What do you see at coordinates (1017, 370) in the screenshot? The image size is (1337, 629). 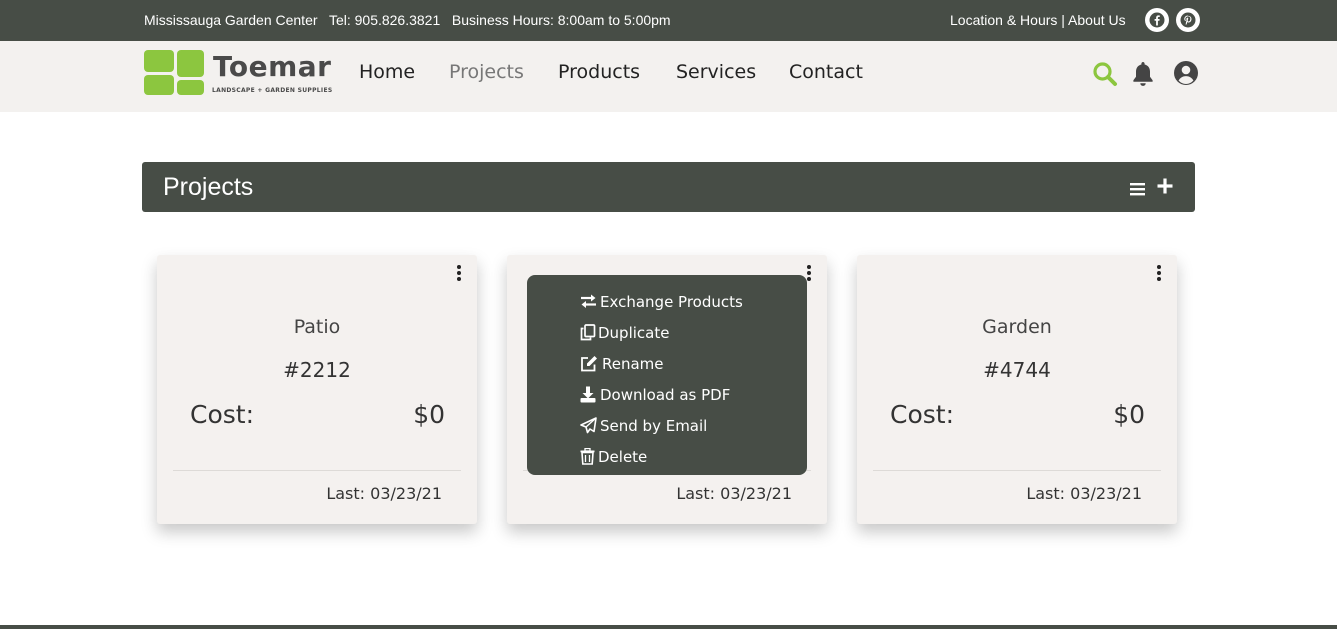 I see `project-number: #4744` at bounding box center [1017, 370].